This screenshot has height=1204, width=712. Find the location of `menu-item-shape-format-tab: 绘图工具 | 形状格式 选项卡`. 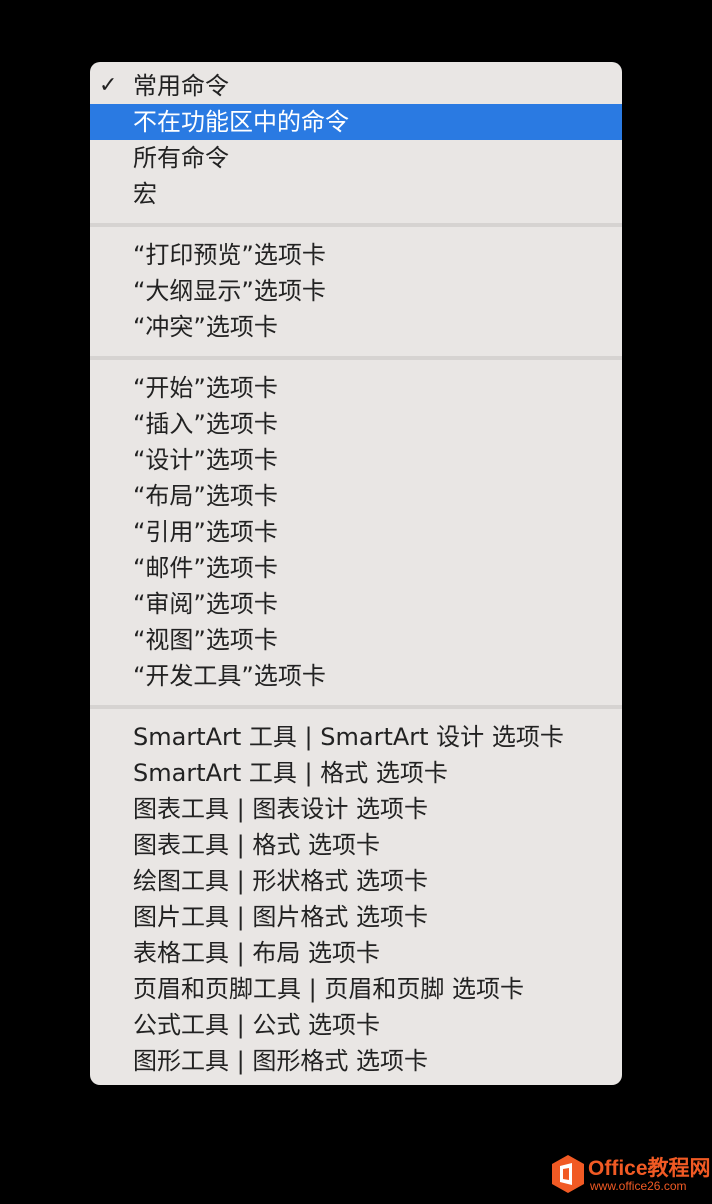

menu-item-shape-format-tab: 绘图工具 | 形状格式 选项卡 is located at coordinates (356, 881).